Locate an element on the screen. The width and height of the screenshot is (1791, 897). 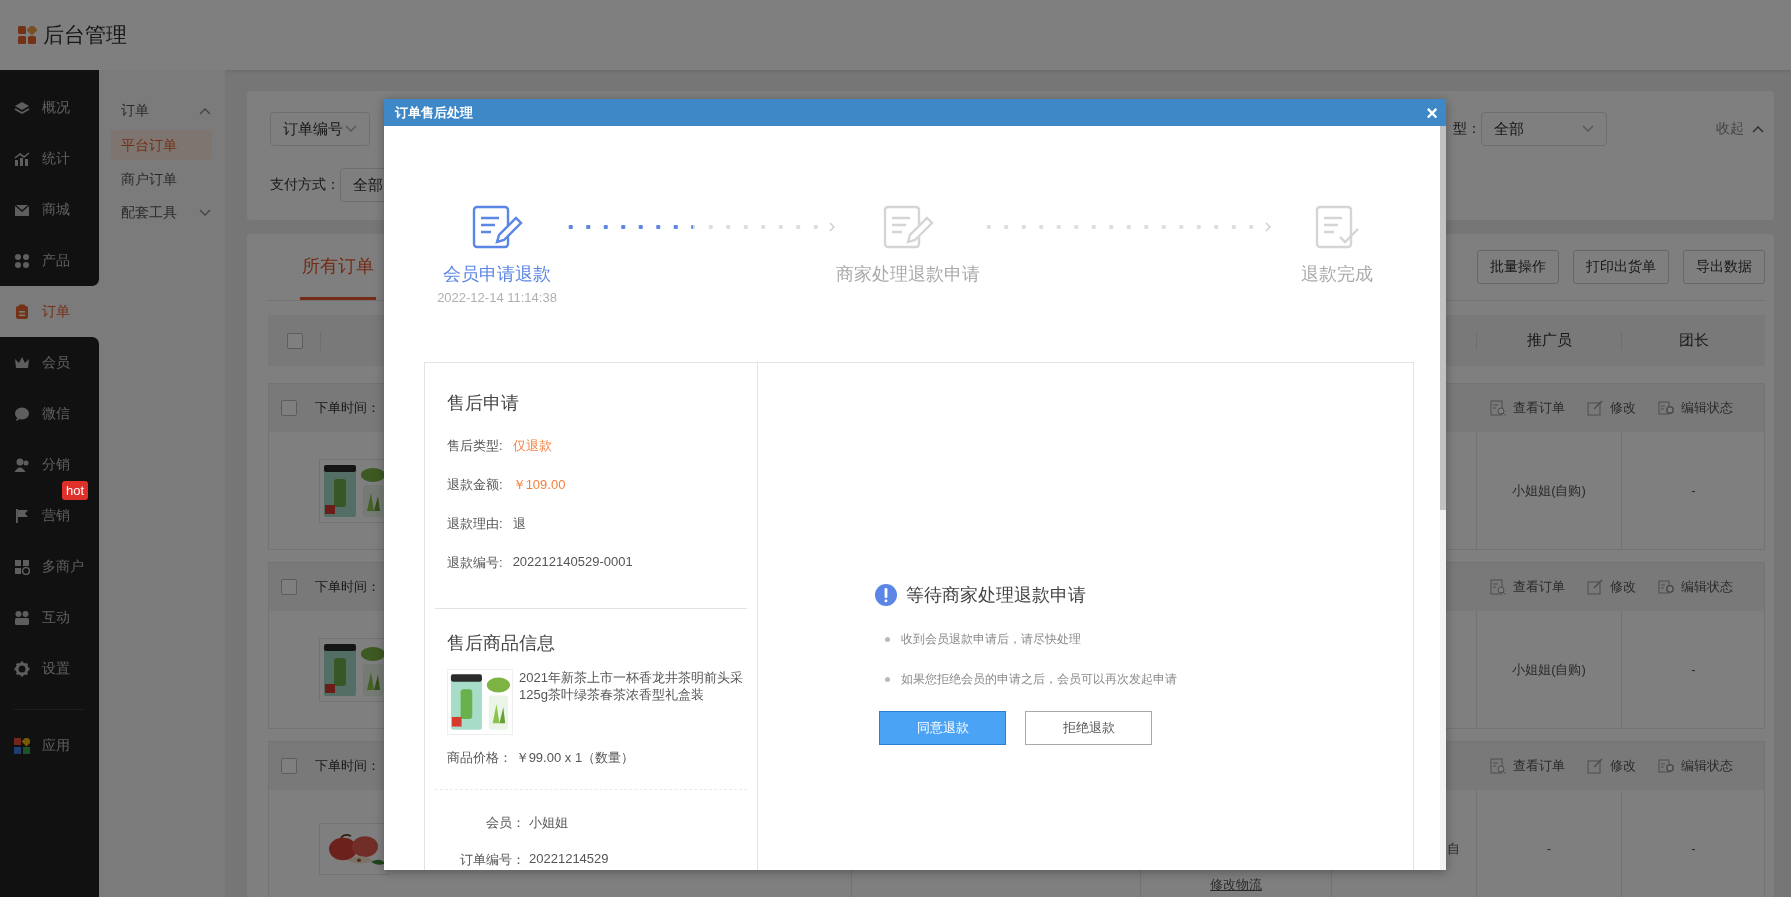
chart-icon is located at coordinates (22, 158).